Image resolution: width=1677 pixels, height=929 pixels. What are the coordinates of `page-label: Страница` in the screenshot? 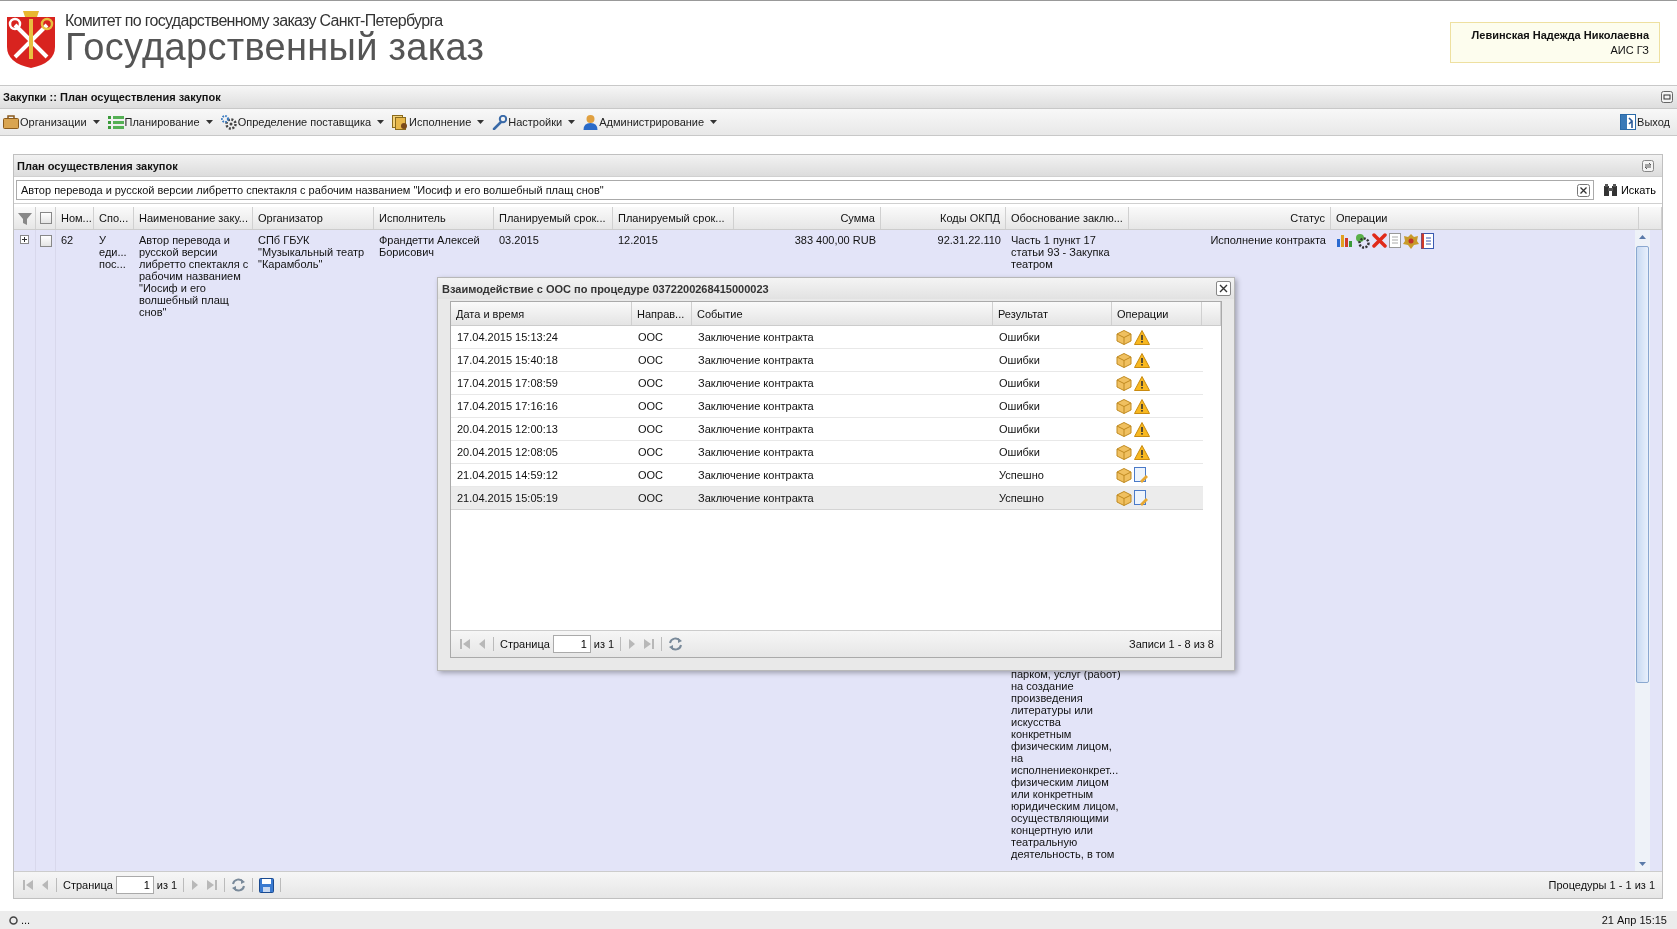 It's located at (88, 885).